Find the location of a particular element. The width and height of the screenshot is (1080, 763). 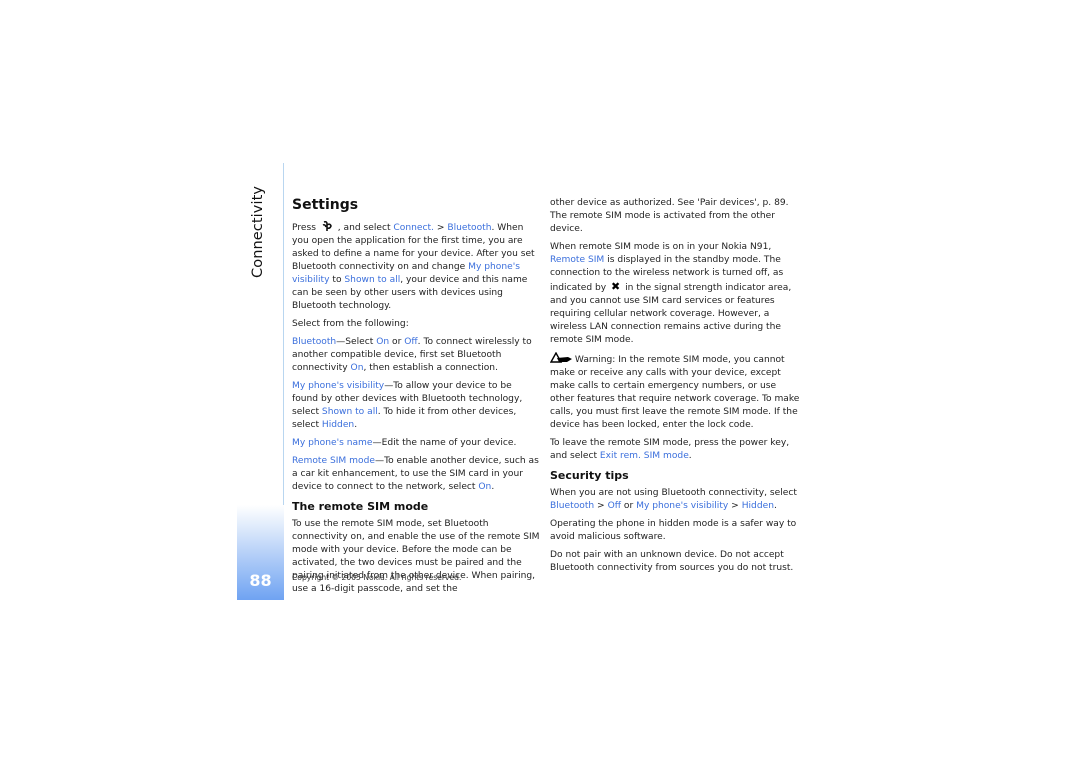

page-number: 88 is located at coordinates (260, 580).